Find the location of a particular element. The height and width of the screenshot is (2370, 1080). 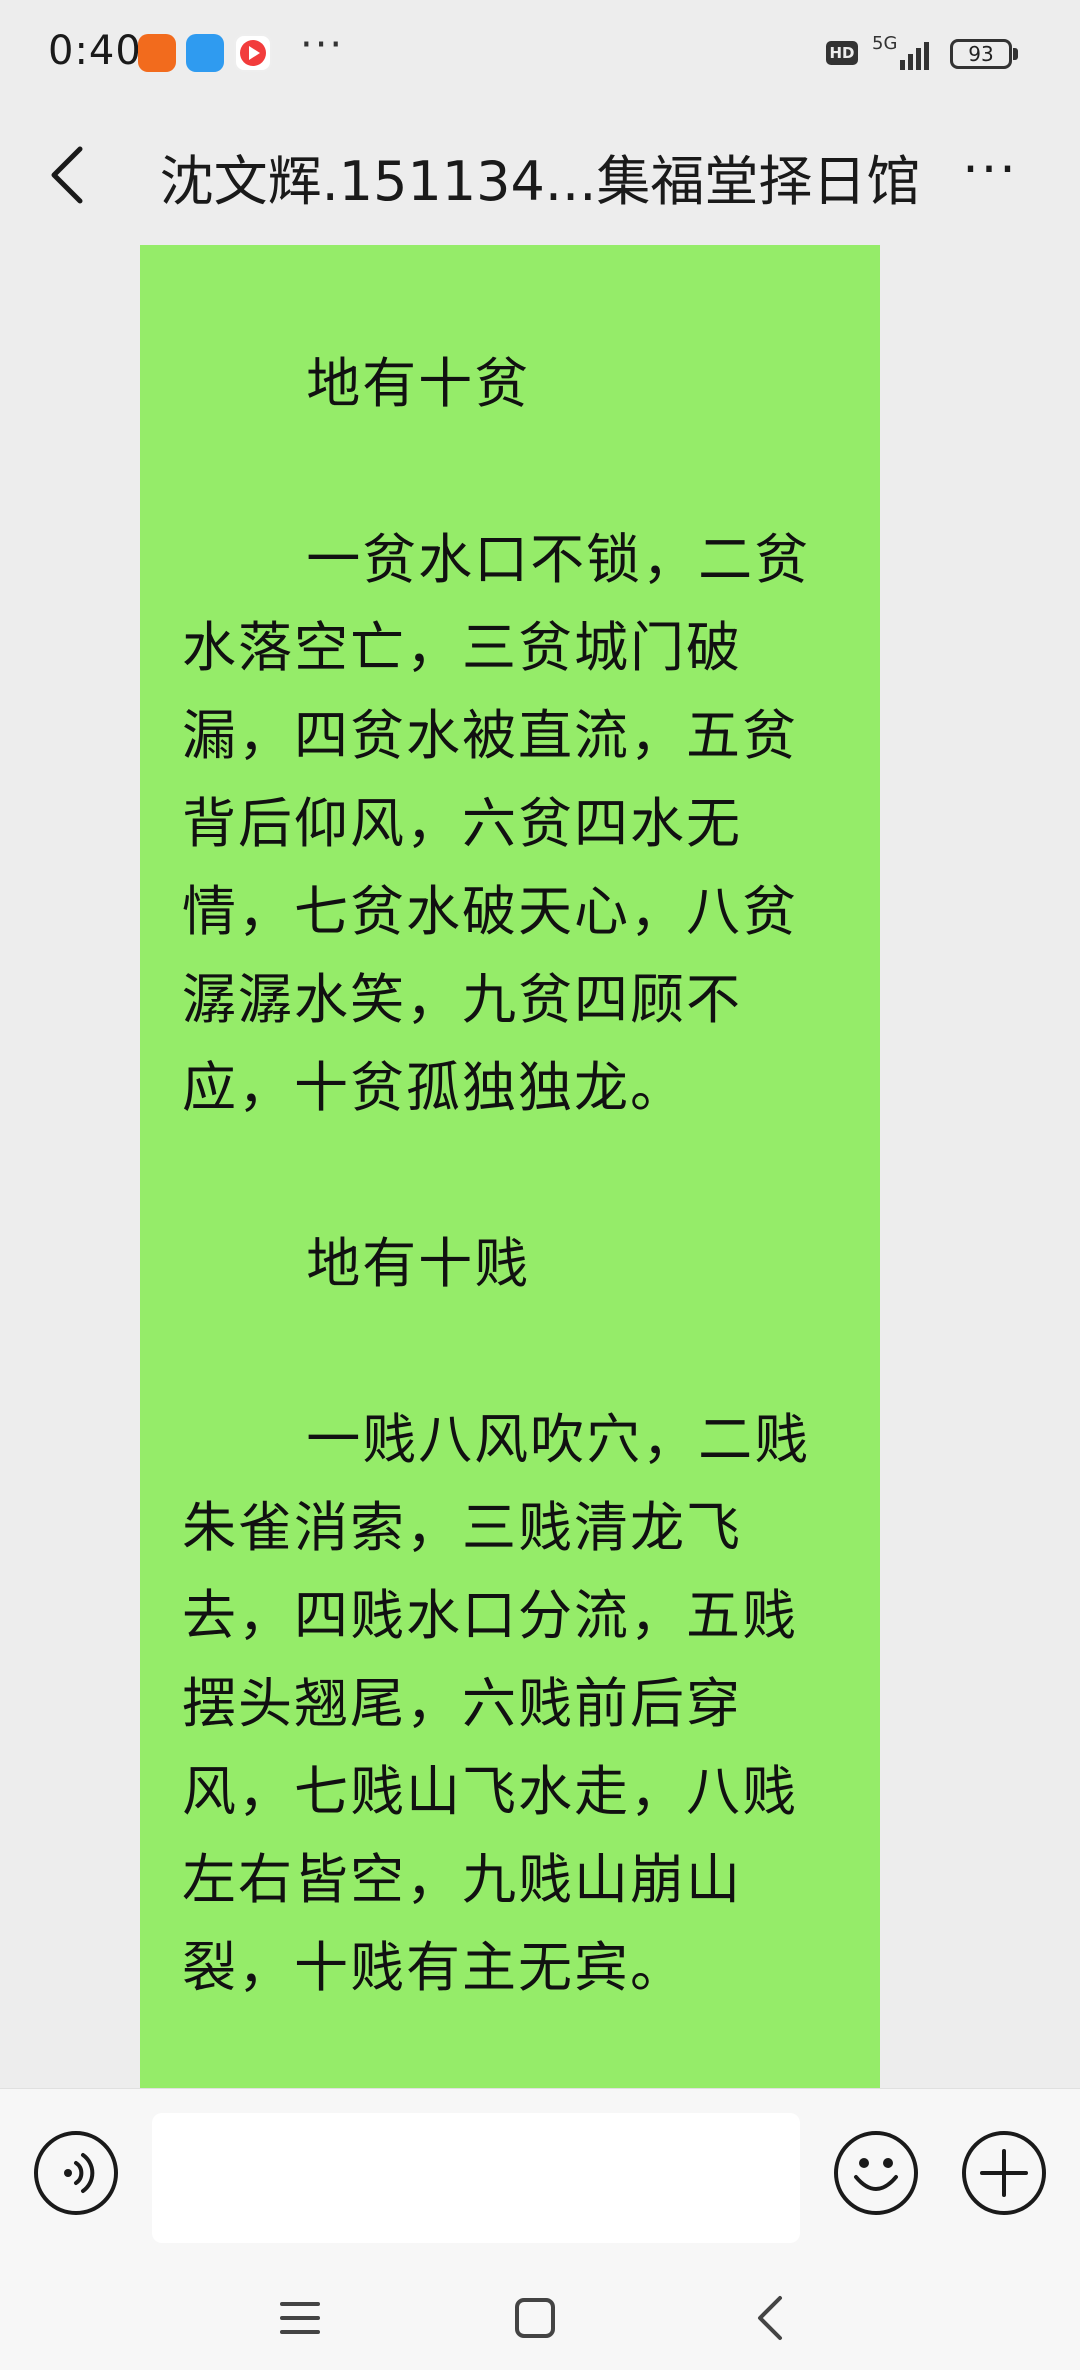

message-heading: 地有十贱 is located at coordinates (418, 1263).